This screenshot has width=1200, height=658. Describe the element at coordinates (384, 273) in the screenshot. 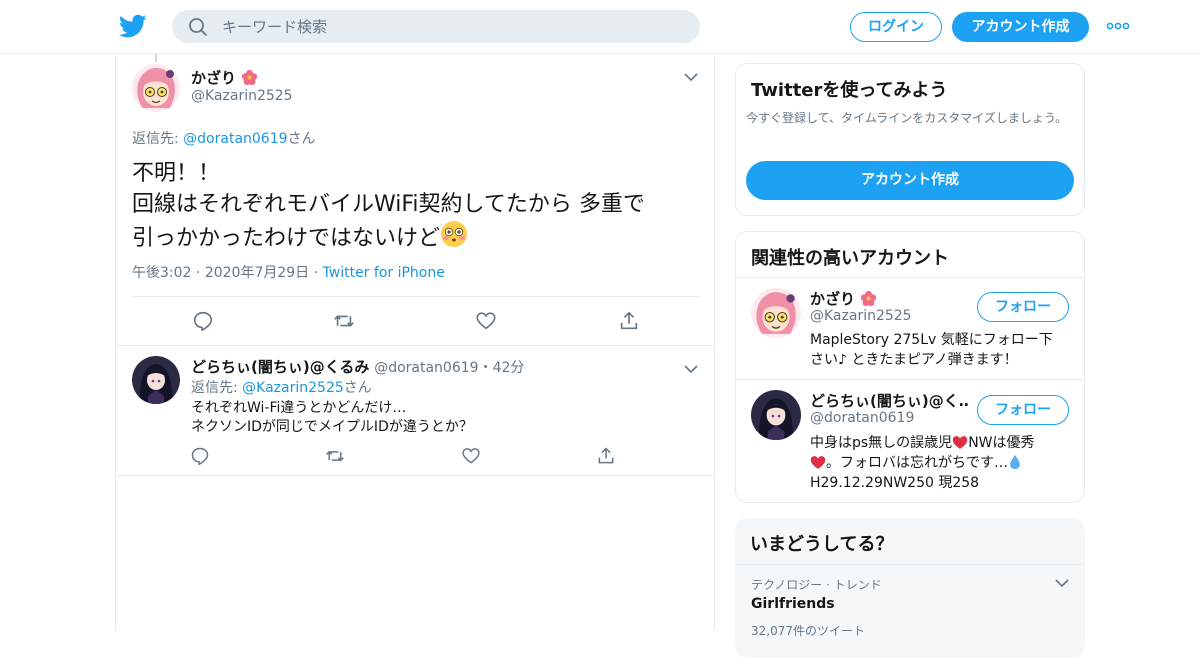

I see `tweet-source-link: Twitter for iPhone` at that location.